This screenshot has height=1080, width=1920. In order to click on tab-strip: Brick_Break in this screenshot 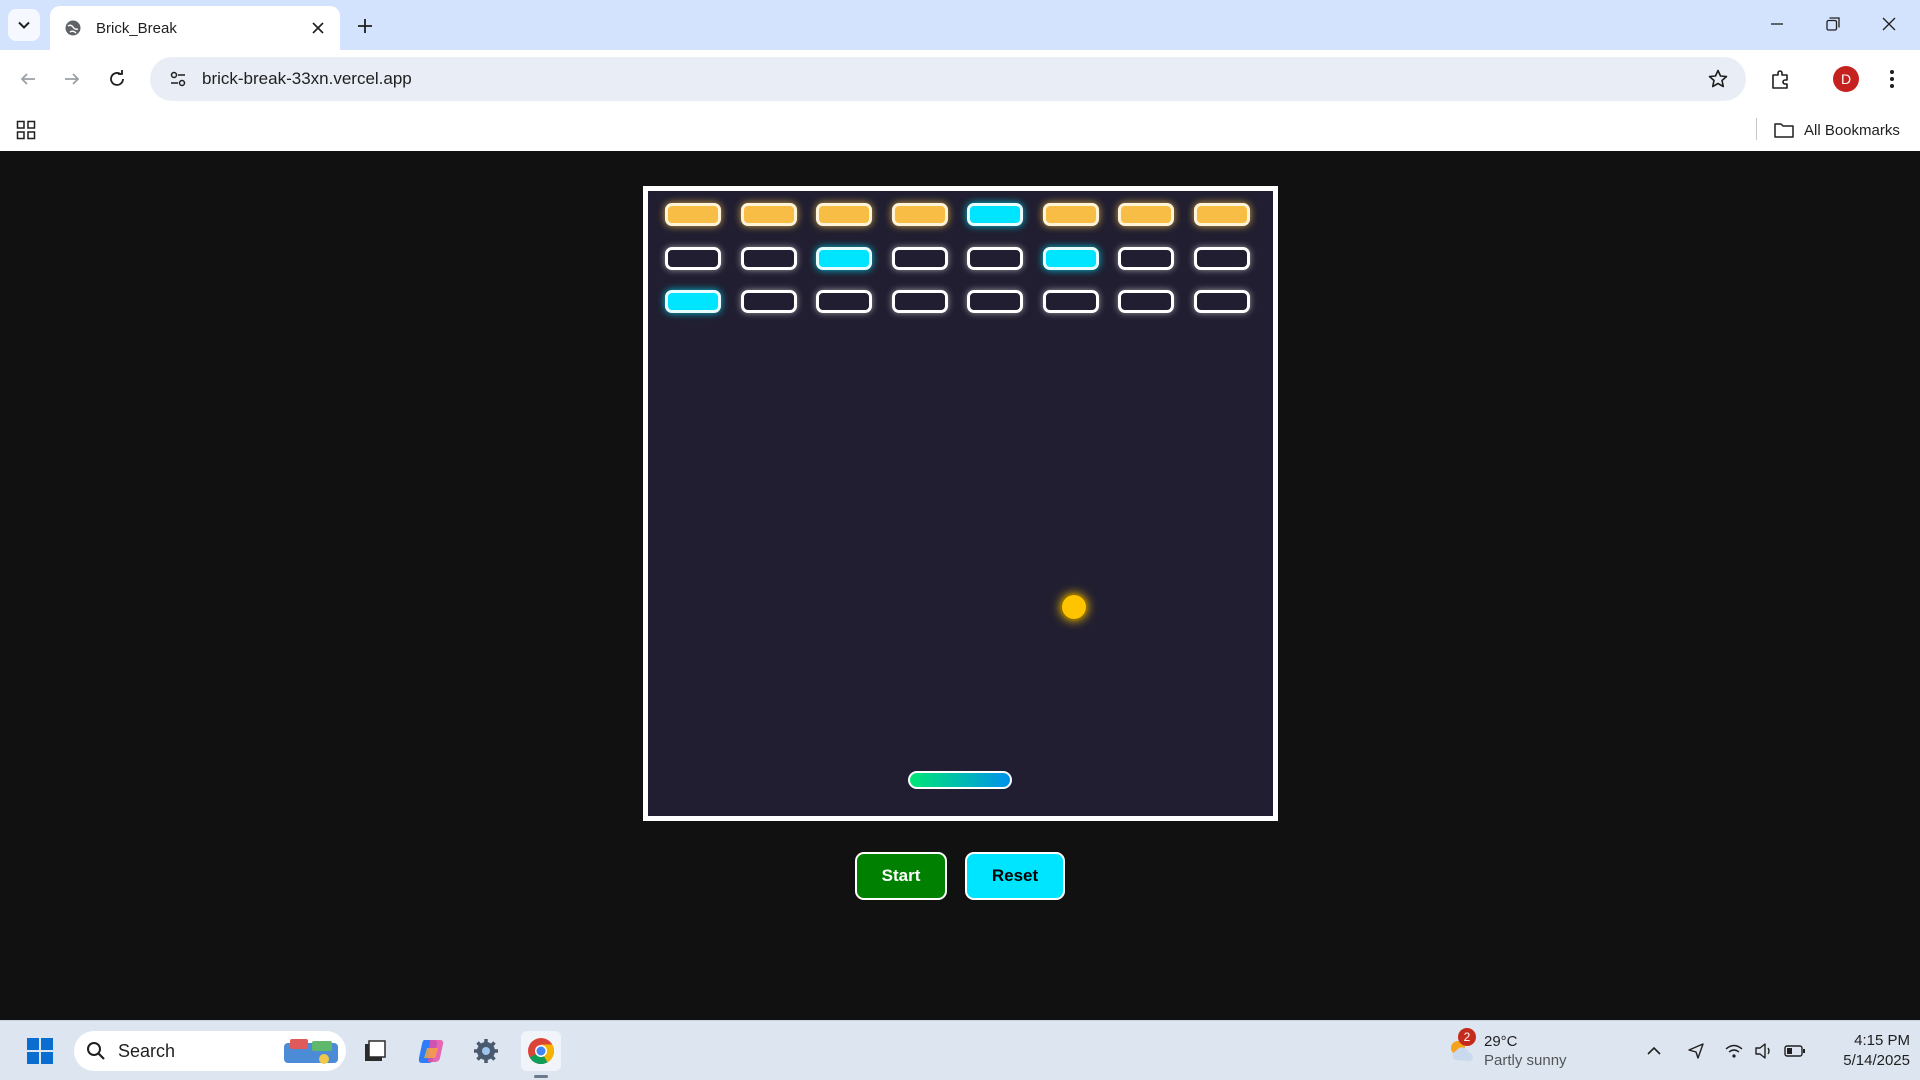, I will do `click(960, 25)`.